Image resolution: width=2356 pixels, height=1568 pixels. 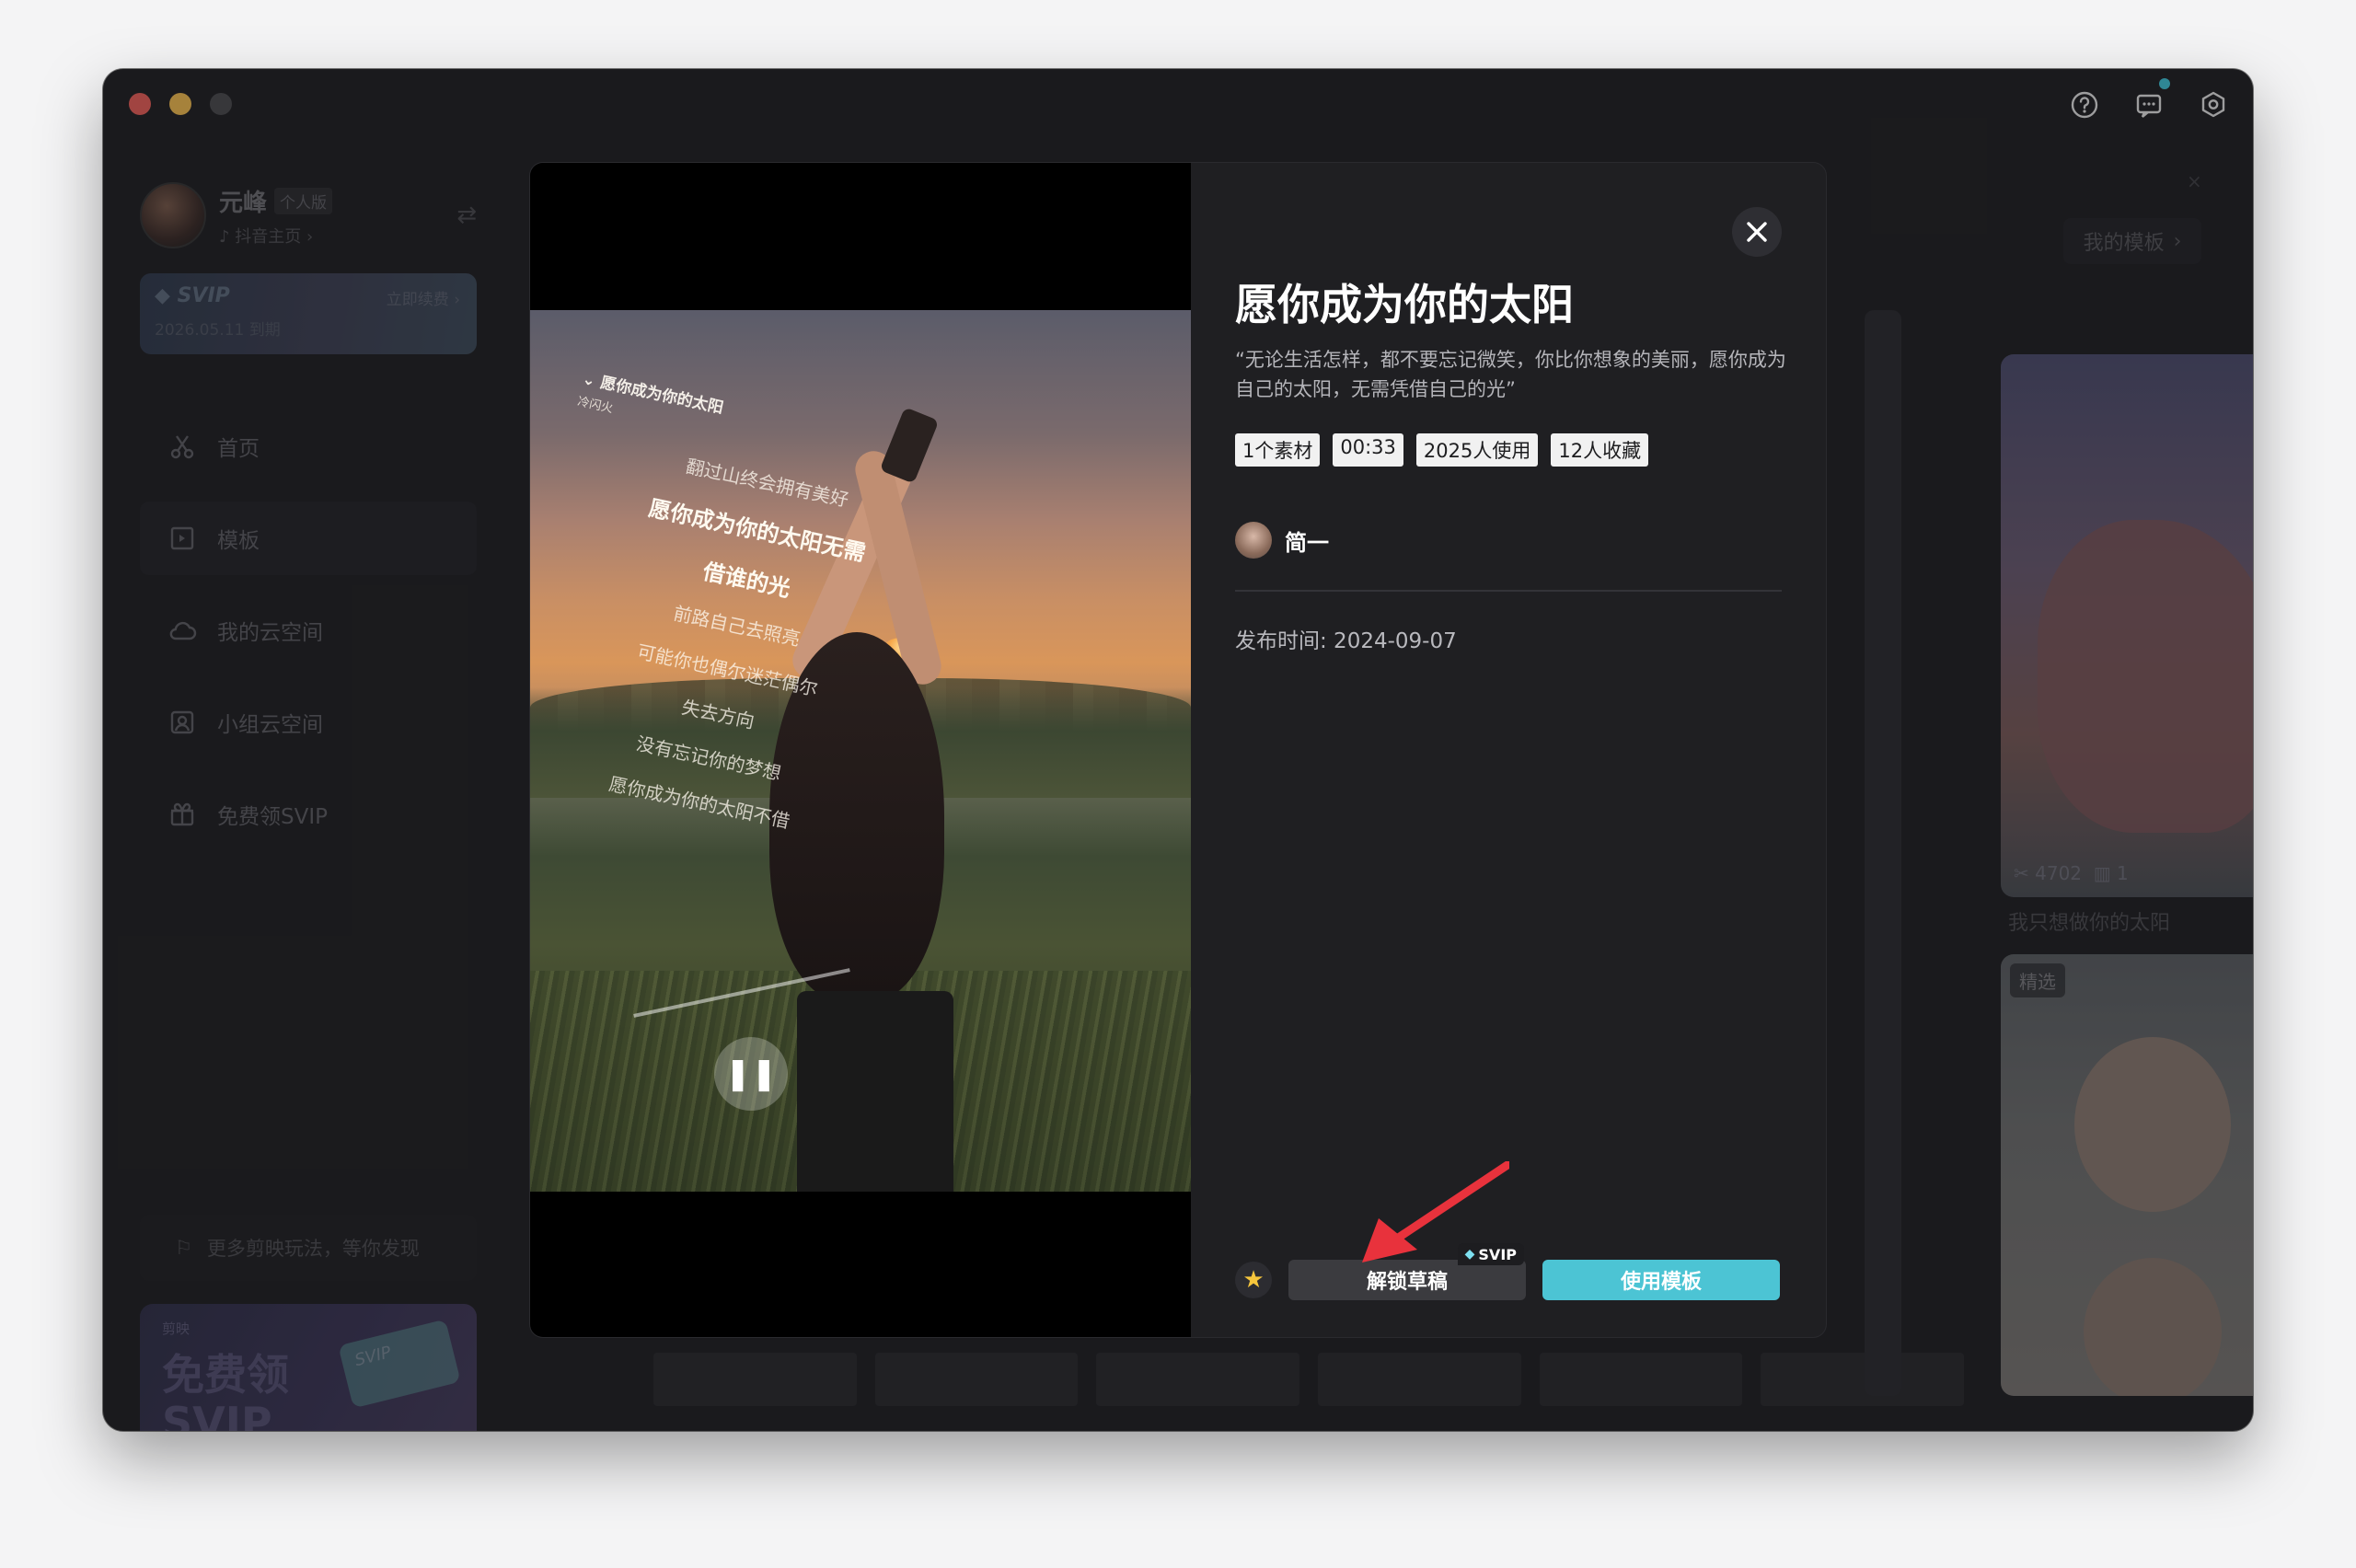 I want to click on tag-materials: 1个素材, so click(x=1278, y=450).